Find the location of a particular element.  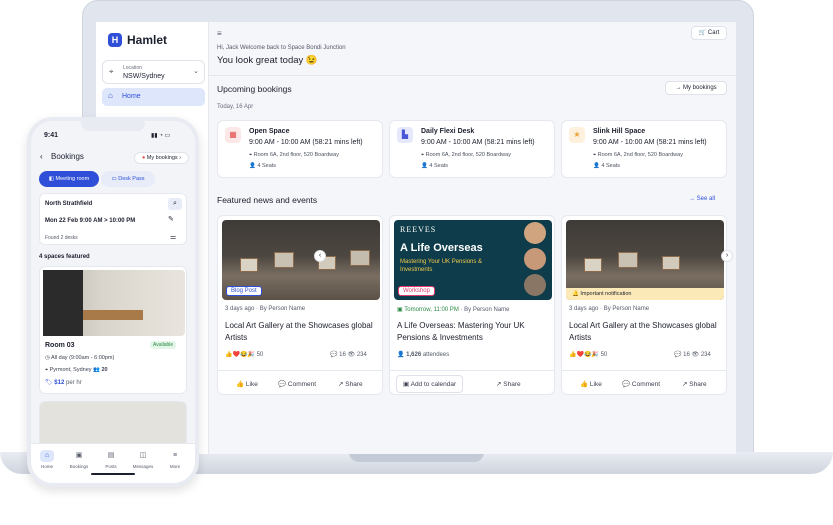

location-value: NSW/Sydney is located at coordinates (144, 76).